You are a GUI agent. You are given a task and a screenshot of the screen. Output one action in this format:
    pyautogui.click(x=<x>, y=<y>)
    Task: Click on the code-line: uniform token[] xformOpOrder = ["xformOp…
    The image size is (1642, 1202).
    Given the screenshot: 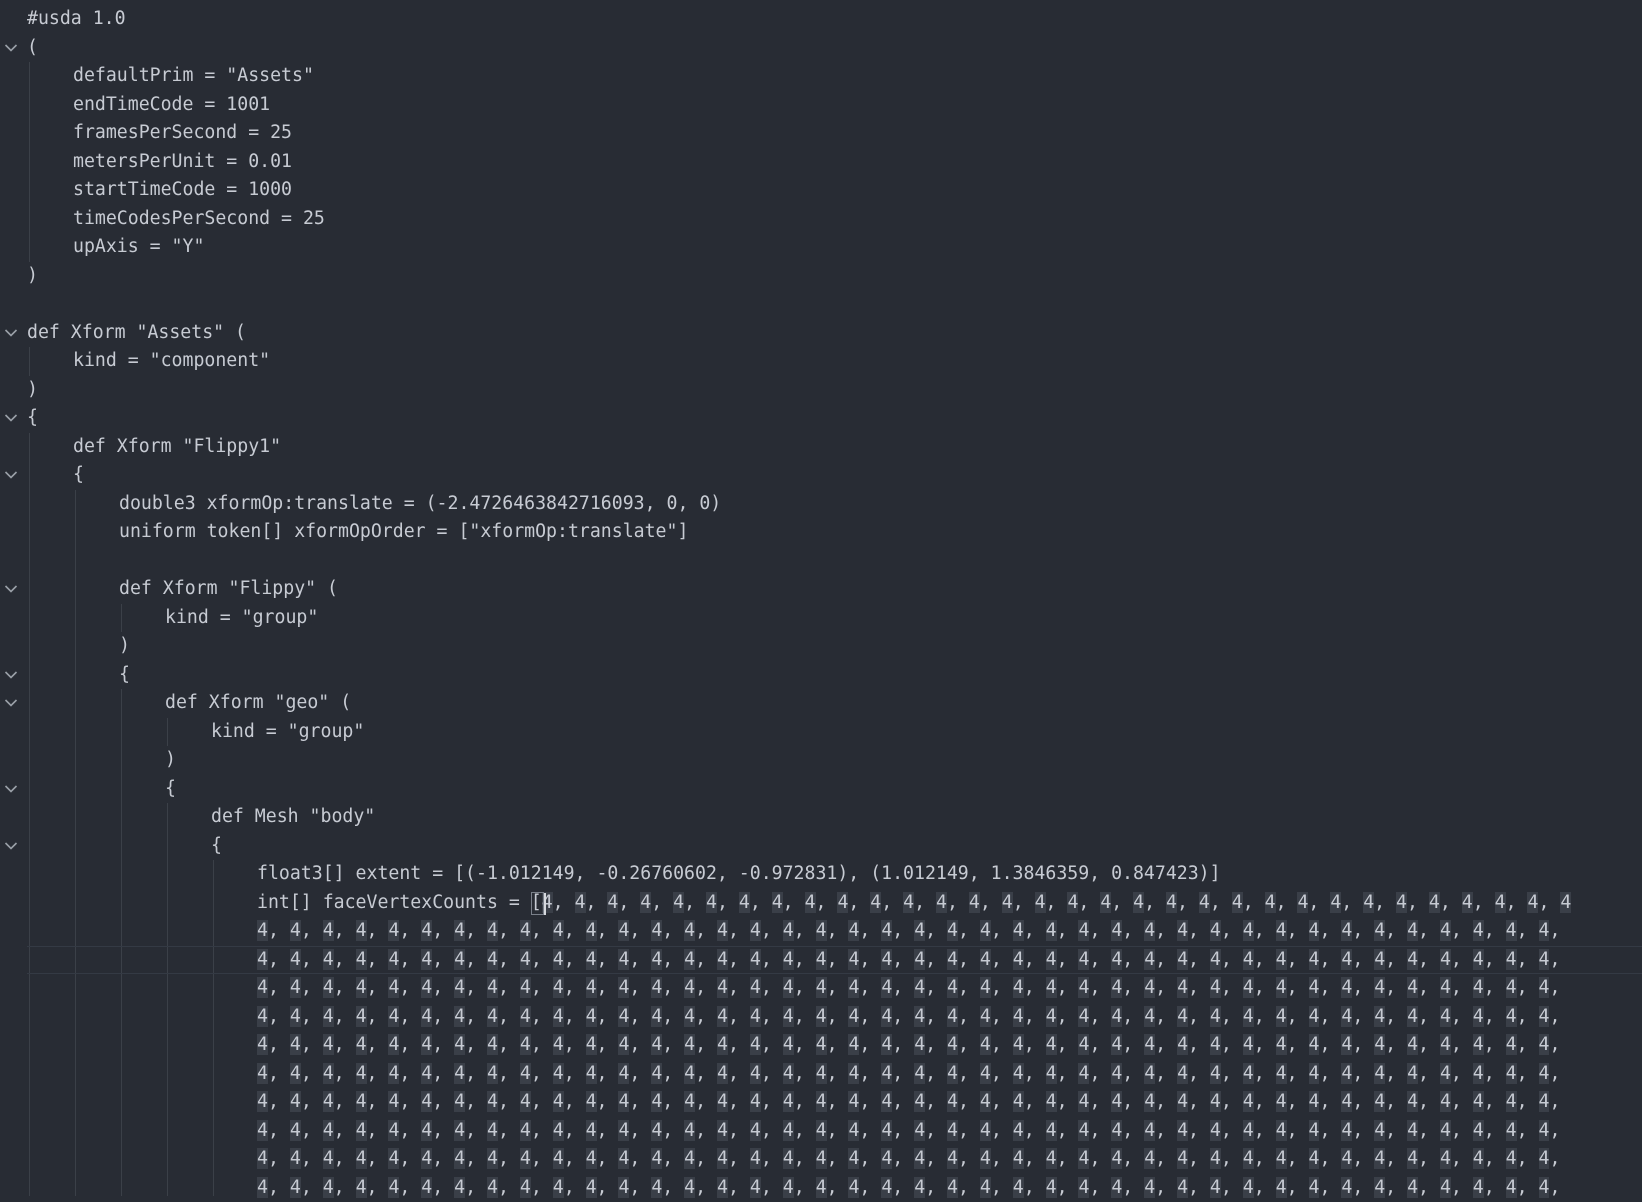 What is the action you would take?
    pyautogui.click(x=821, y=532)
    